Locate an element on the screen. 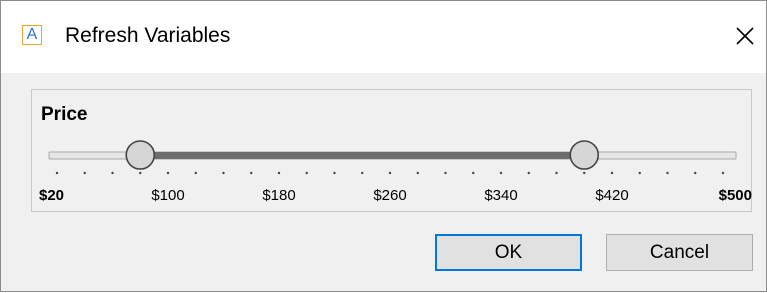 The height and width of the screenshot is (293, 767). app-a-icon: A is located at coordinates (32, 35).